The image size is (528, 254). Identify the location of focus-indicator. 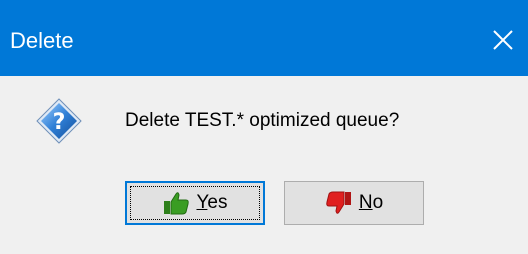
(195, 203).